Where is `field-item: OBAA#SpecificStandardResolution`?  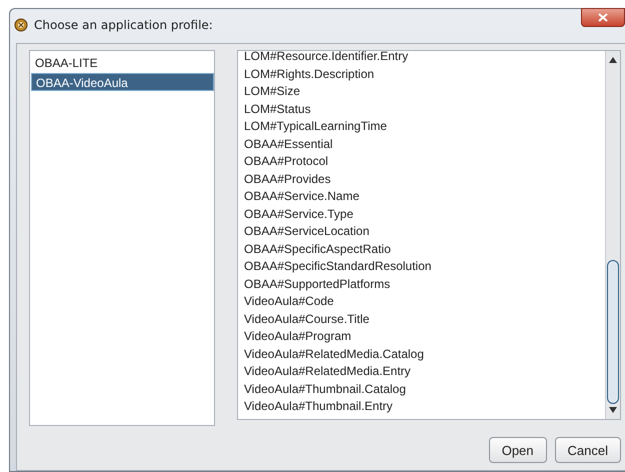 field-item: OBAA#SpecificStandardResolution is located at coordinates (421, 267).